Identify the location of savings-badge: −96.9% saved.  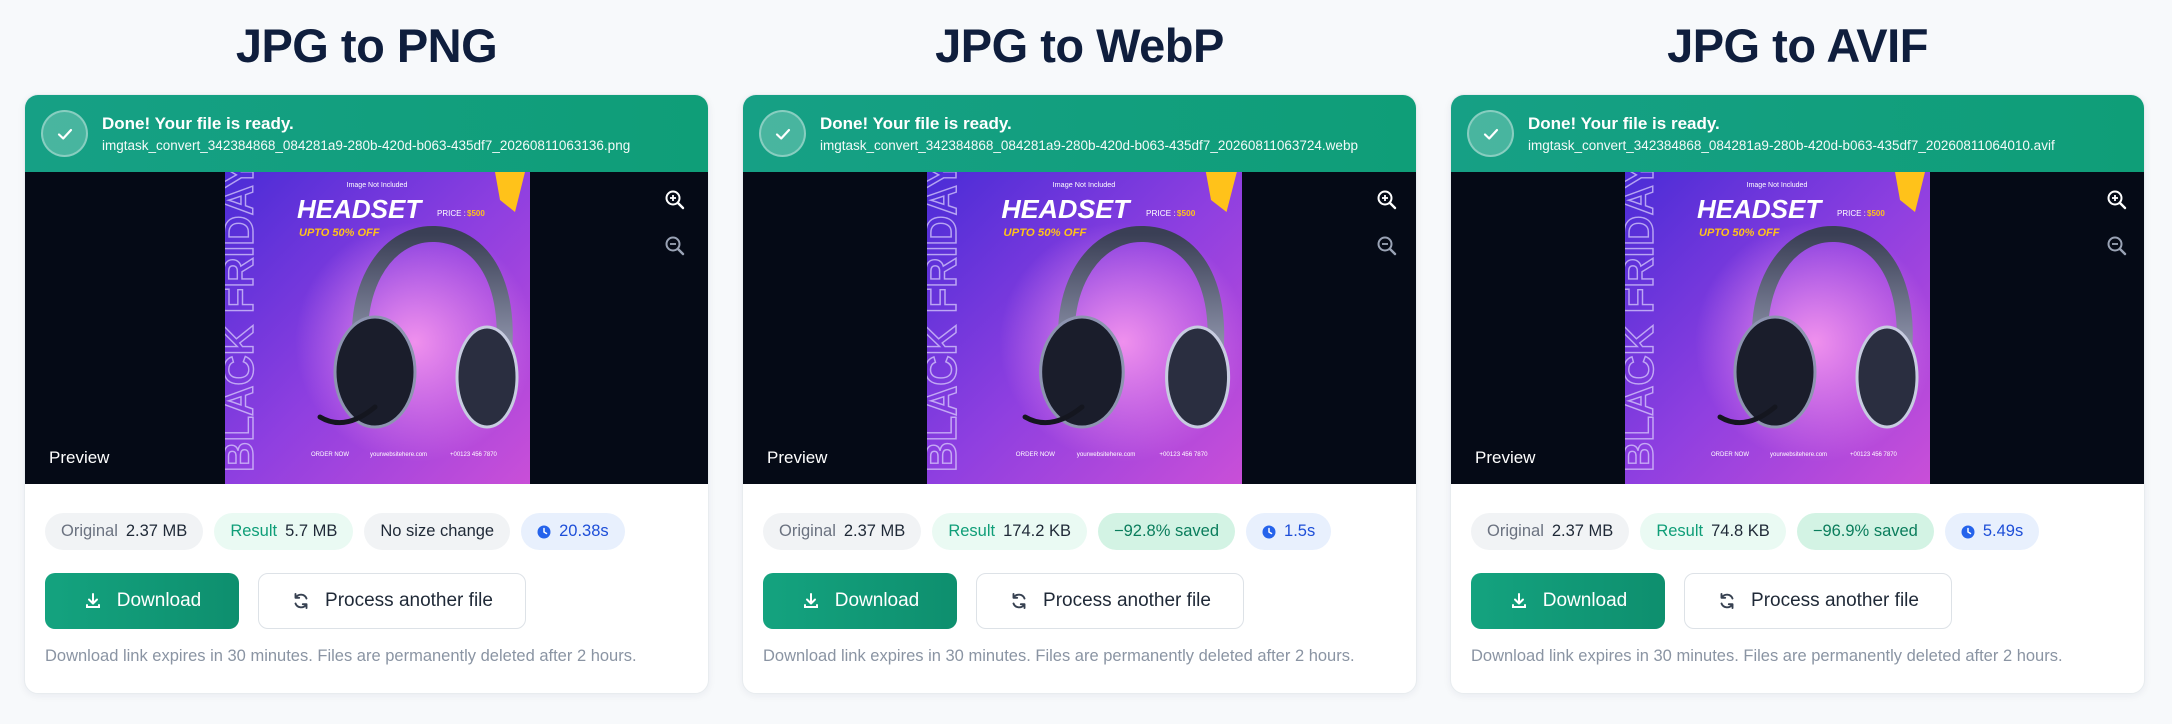
(1865, 531).